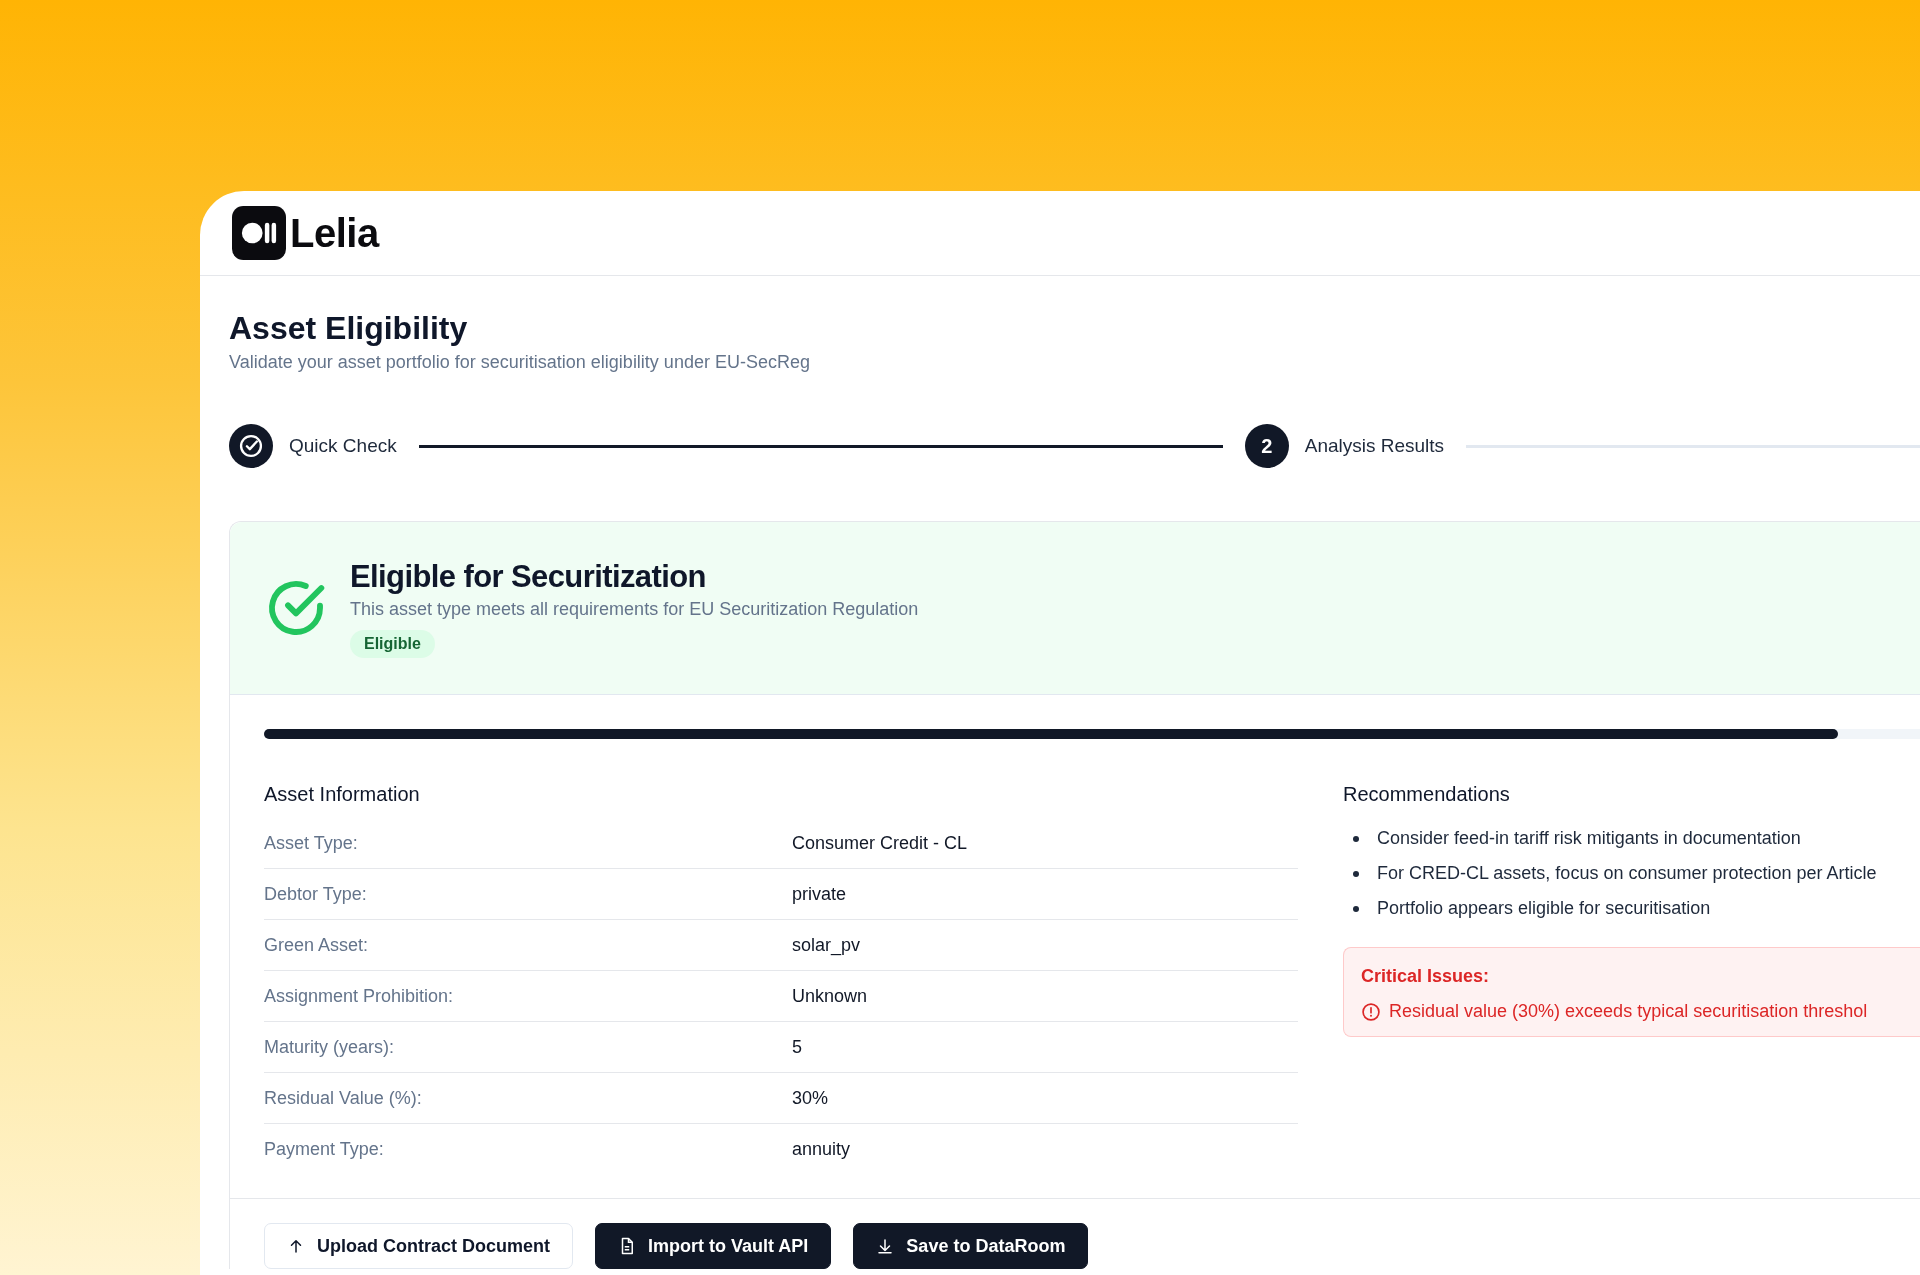 The image size is (1920, 1275). I want to click on brand-name: Lelia, so click(334, 233).